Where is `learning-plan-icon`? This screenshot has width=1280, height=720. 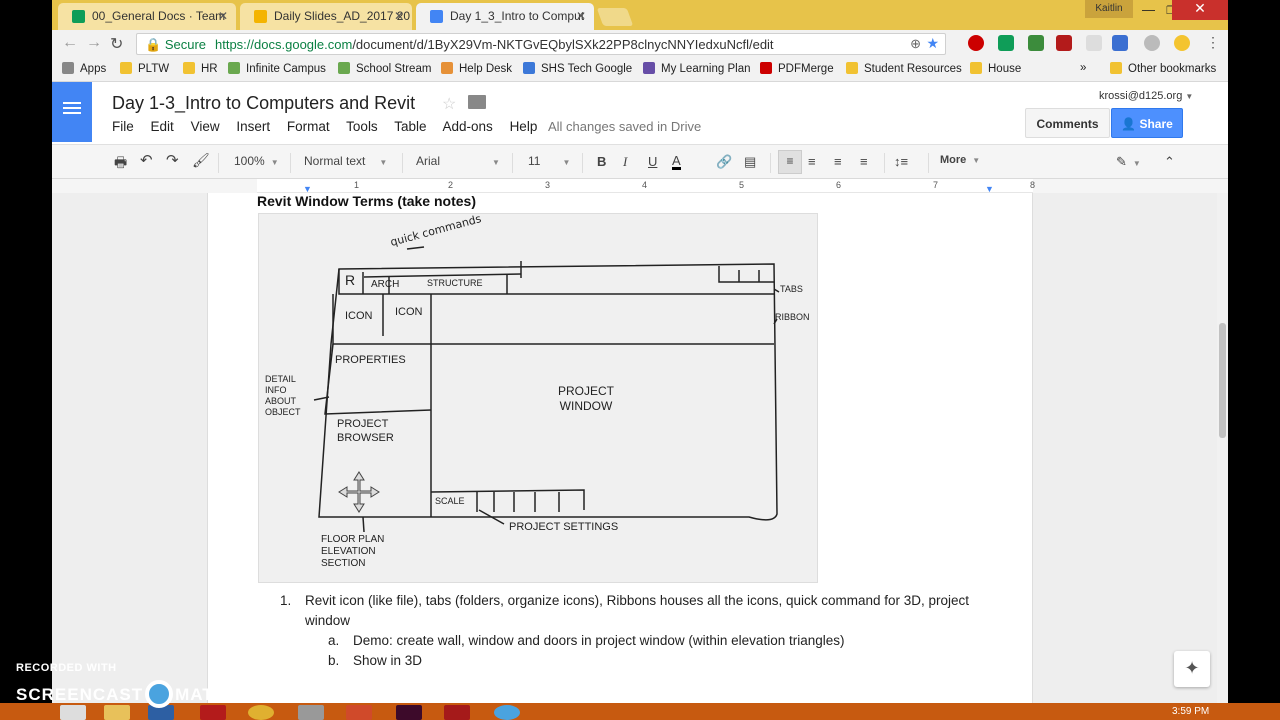
learning-plan-icon is located at coordinates (649, 68).